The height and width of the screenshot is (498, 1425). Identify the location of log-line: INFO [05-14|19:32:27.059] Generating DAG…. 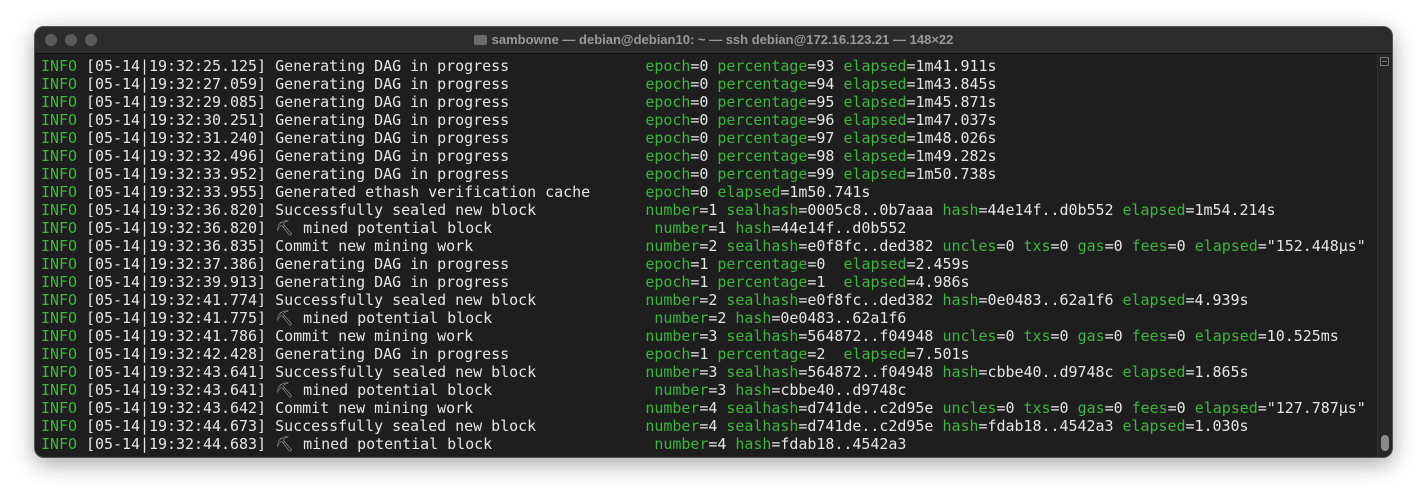
(519, 84).